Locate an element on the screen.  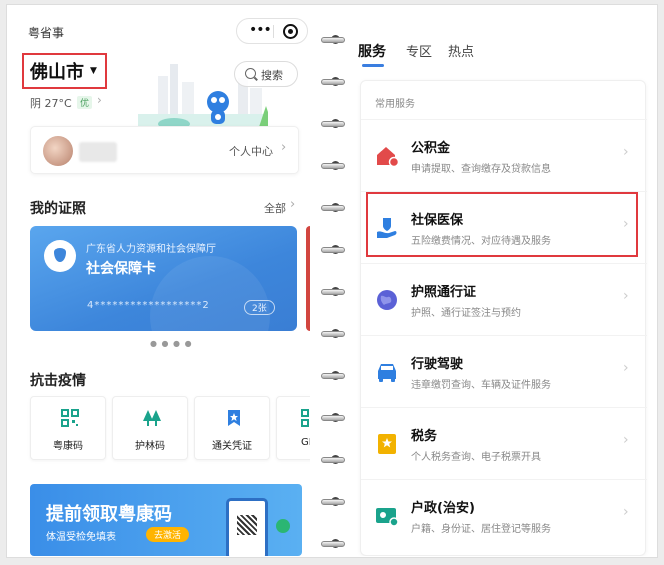
capsule-divider is located at coordinates (273, 31).